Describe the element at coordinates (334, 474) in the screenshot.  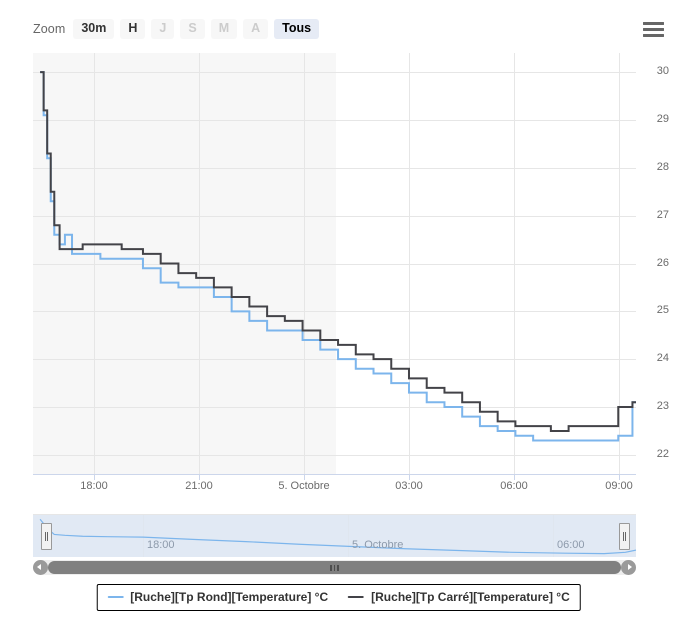
I see `x-axis-line` at that location.